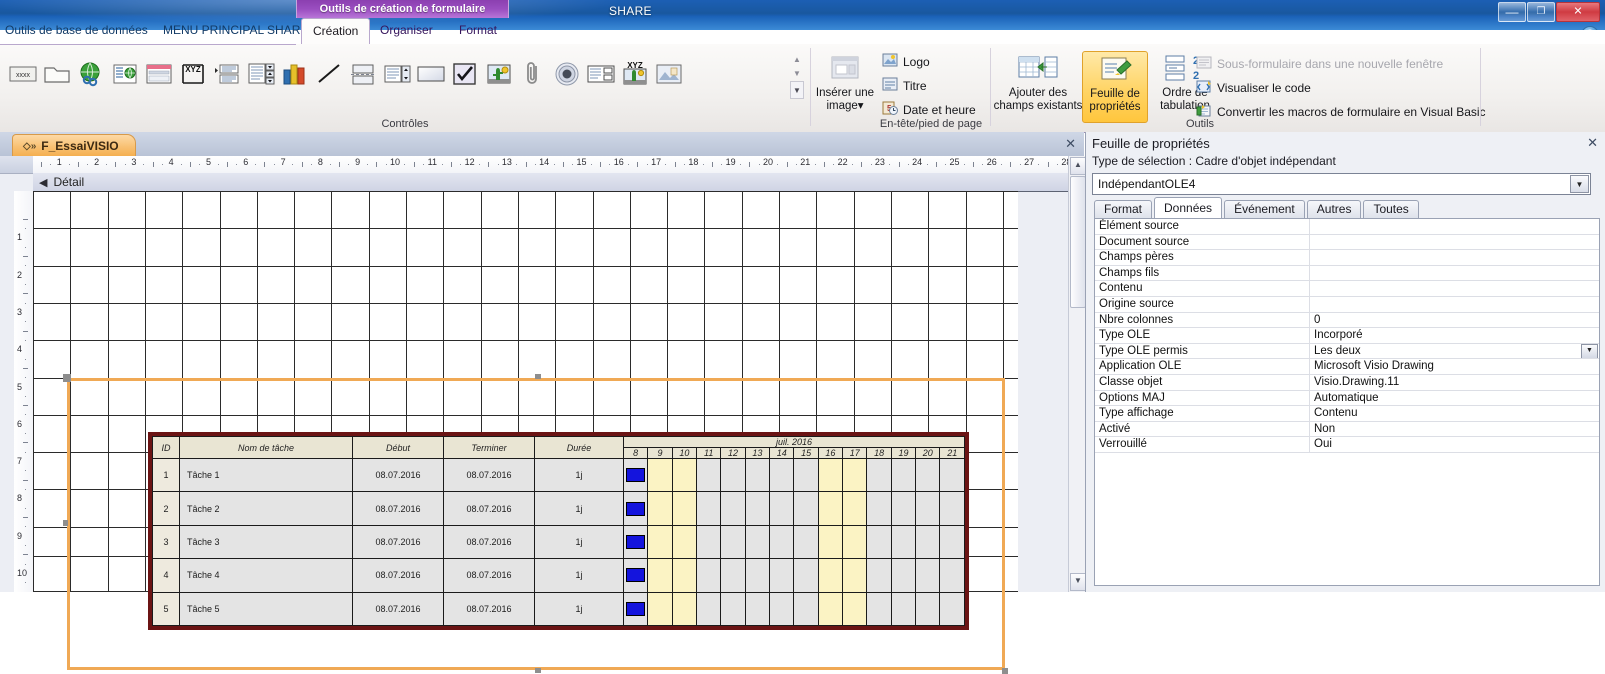 The image size is (1605, 674). Describe the element at coordinates (1454, 398) in the screenshot. I see `property-value: Automatique` at that location.